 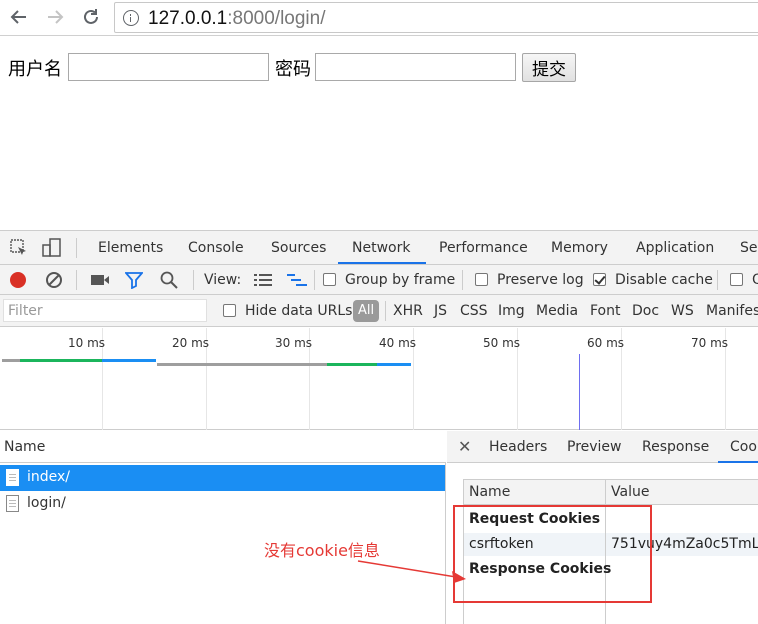 I want to click on username-label: 用户名, so click(x=35, y=69).